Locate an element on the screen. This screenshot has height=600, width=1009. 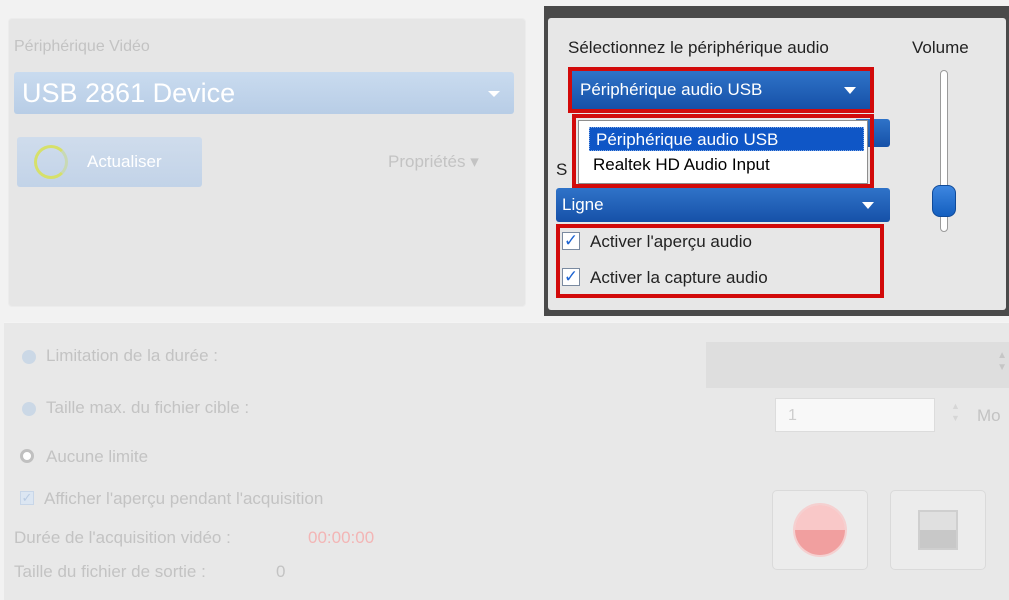
audio-device-select: Périphérique audio USB is located at coordinates (721, 90).